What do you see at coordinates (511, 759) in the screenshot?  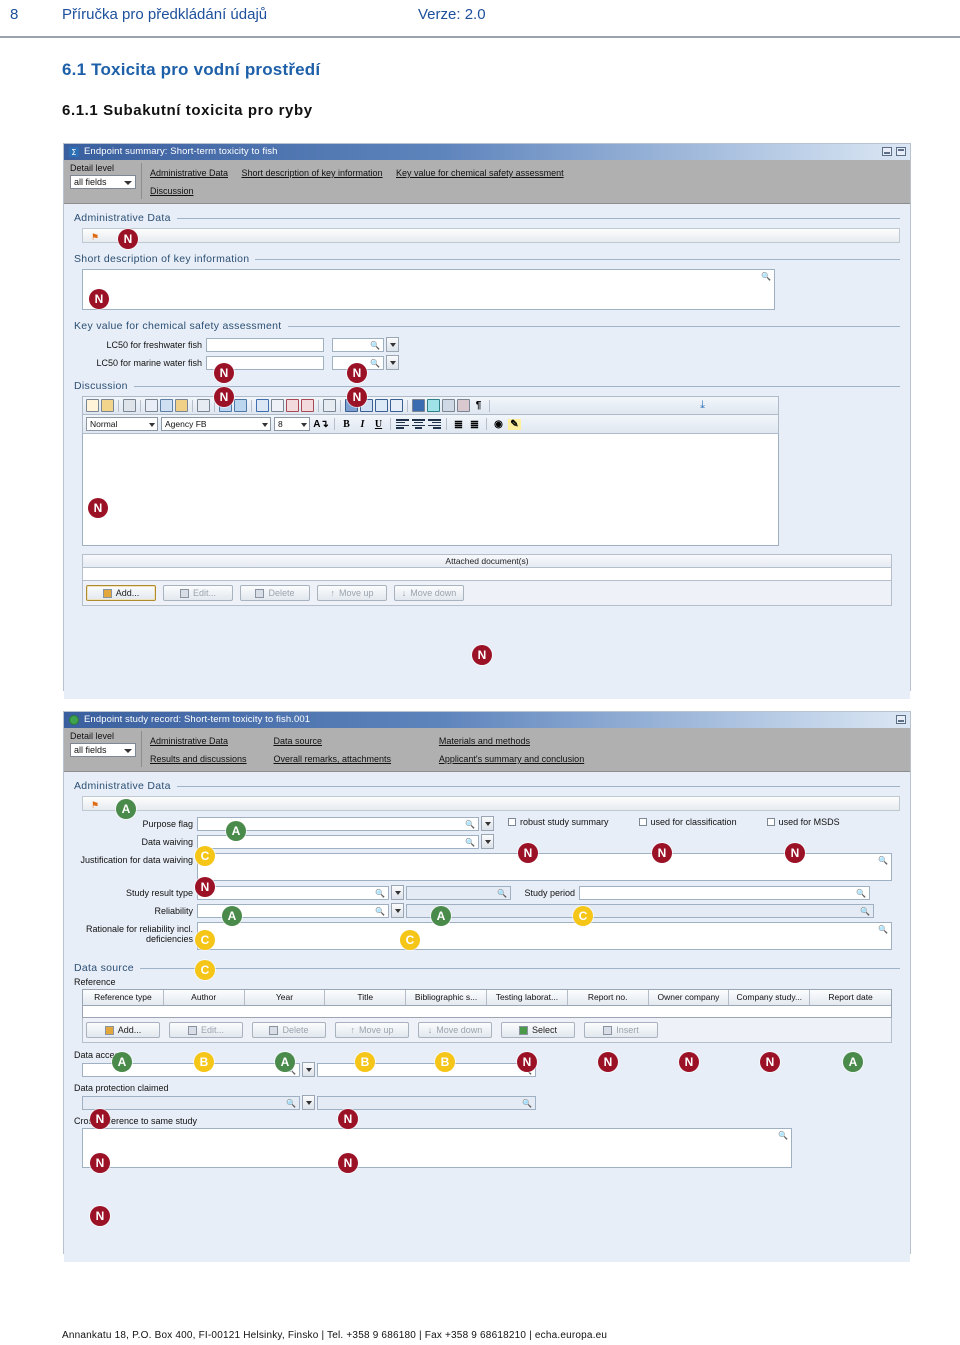 I see `tab-applicants-summary: Applicant's summary and conclusion` at bounding box center [511, 759].